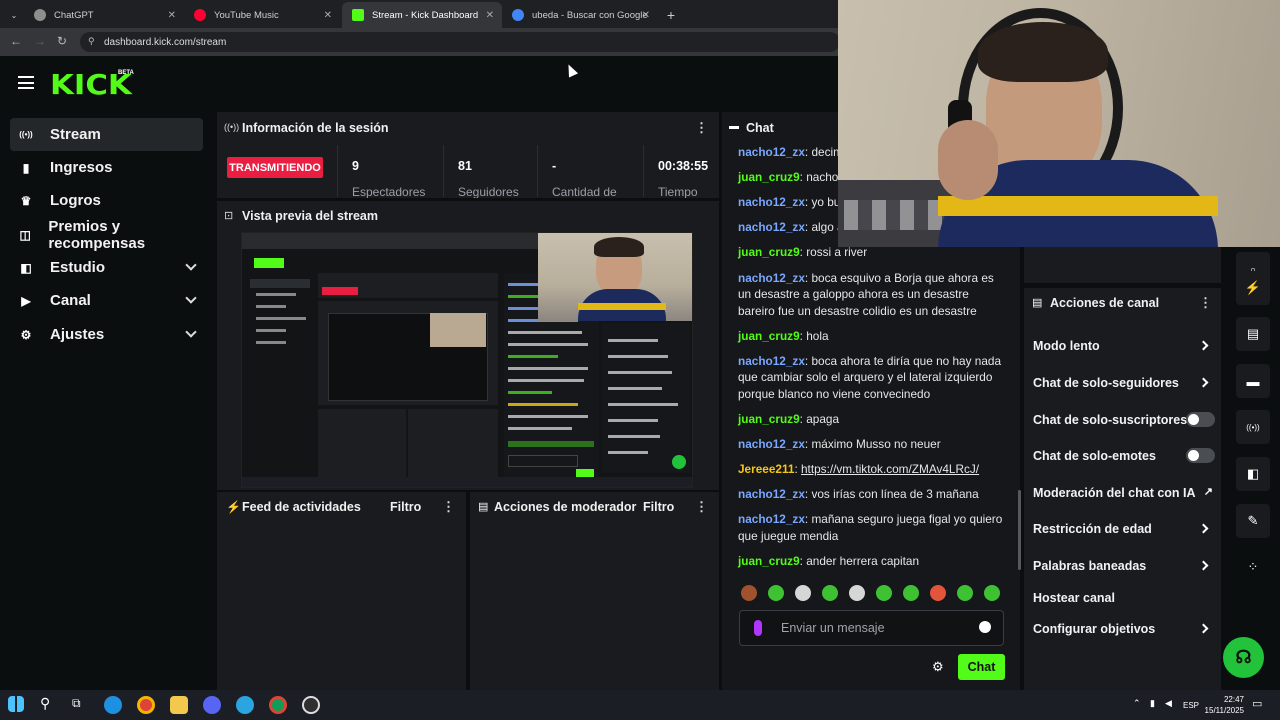 This screenshot has height=720, width=1280. Describe the element at coordinates (1124, 629) in the screenshot. I see `action-configure-goals: Configurar objetivos` at that location.